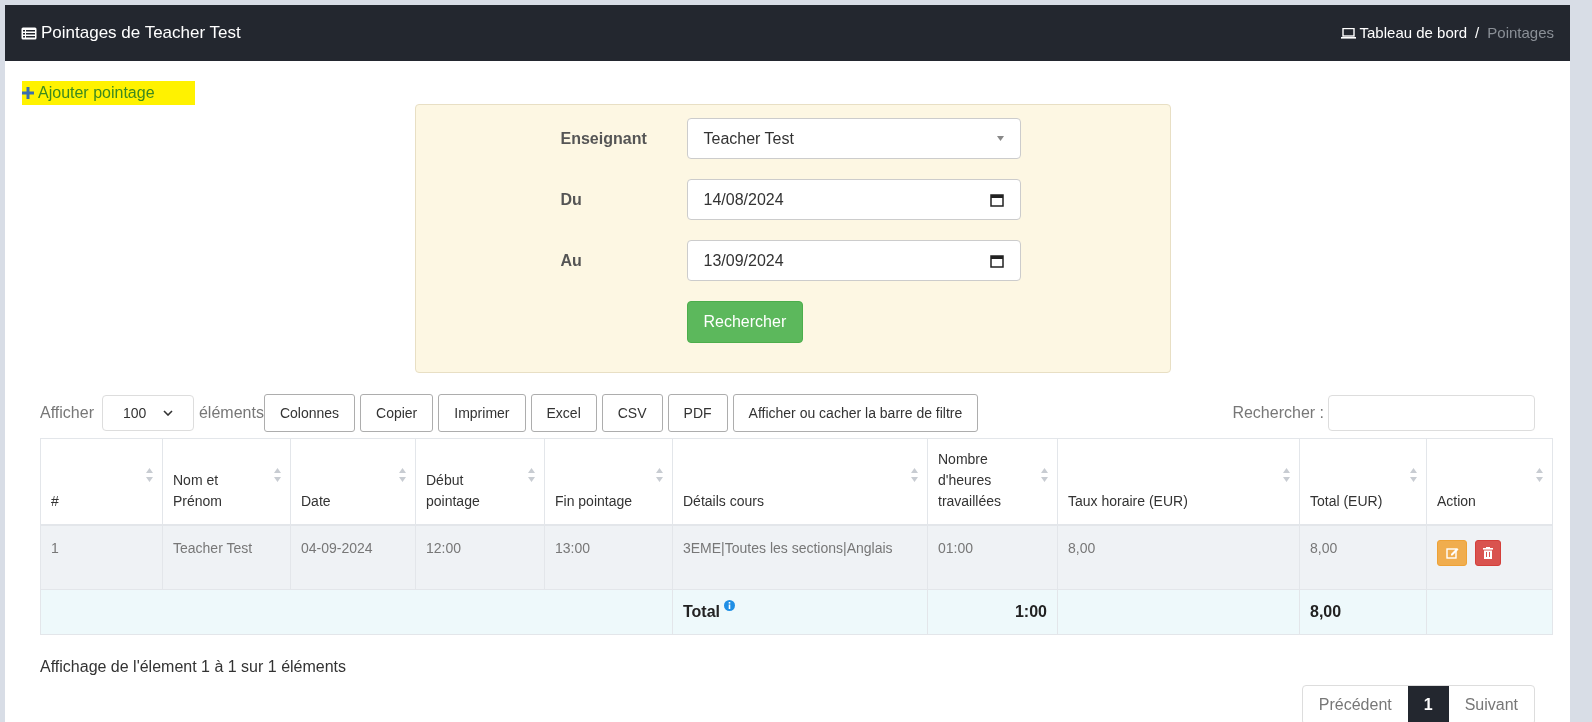 The width and height of the screenshot is (1592, 722). What do you see at coordinates (147, 413) in the screenshot?
I see `page-size-select: 100` at bounding box center [147, 413].